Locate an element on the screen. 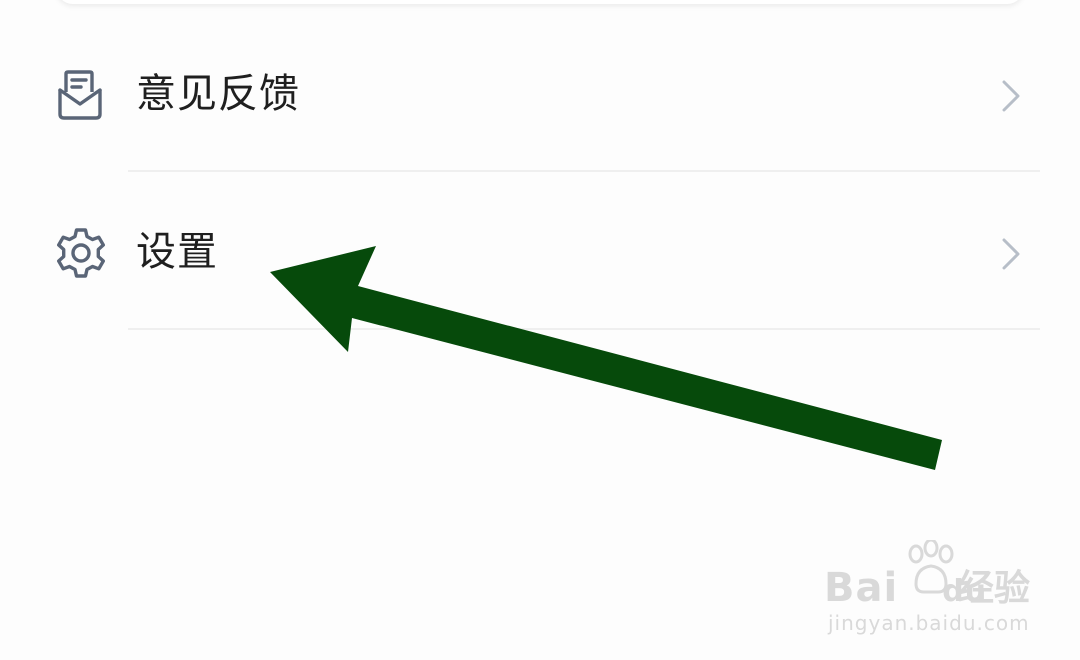  menu-label-settings: 设置 is located at coordinates (177, 252).